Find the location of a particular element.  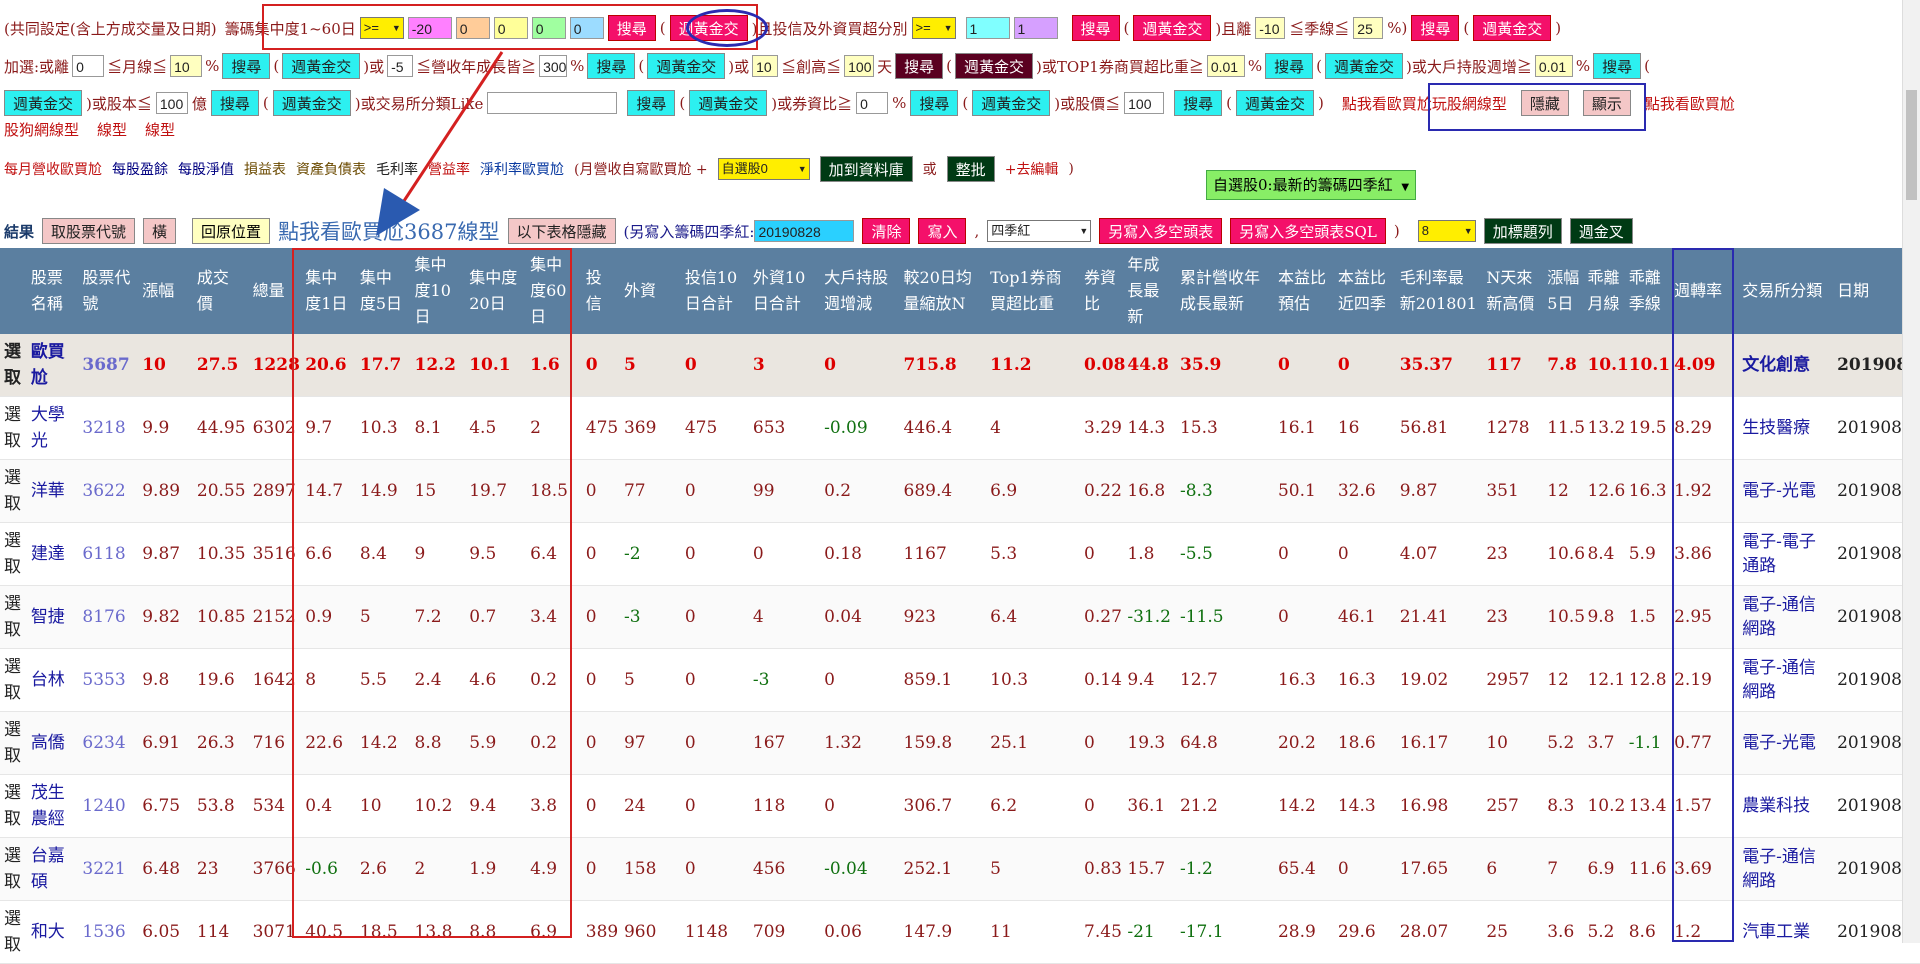

column-header: 投信10日合計 is located at coordinates (714, 291).